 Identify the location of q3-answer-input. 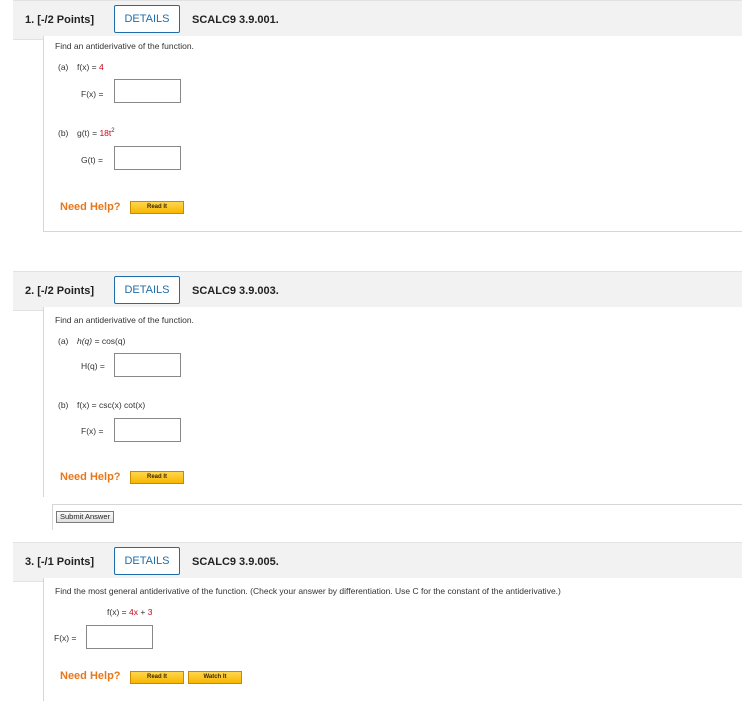
(119, 637).